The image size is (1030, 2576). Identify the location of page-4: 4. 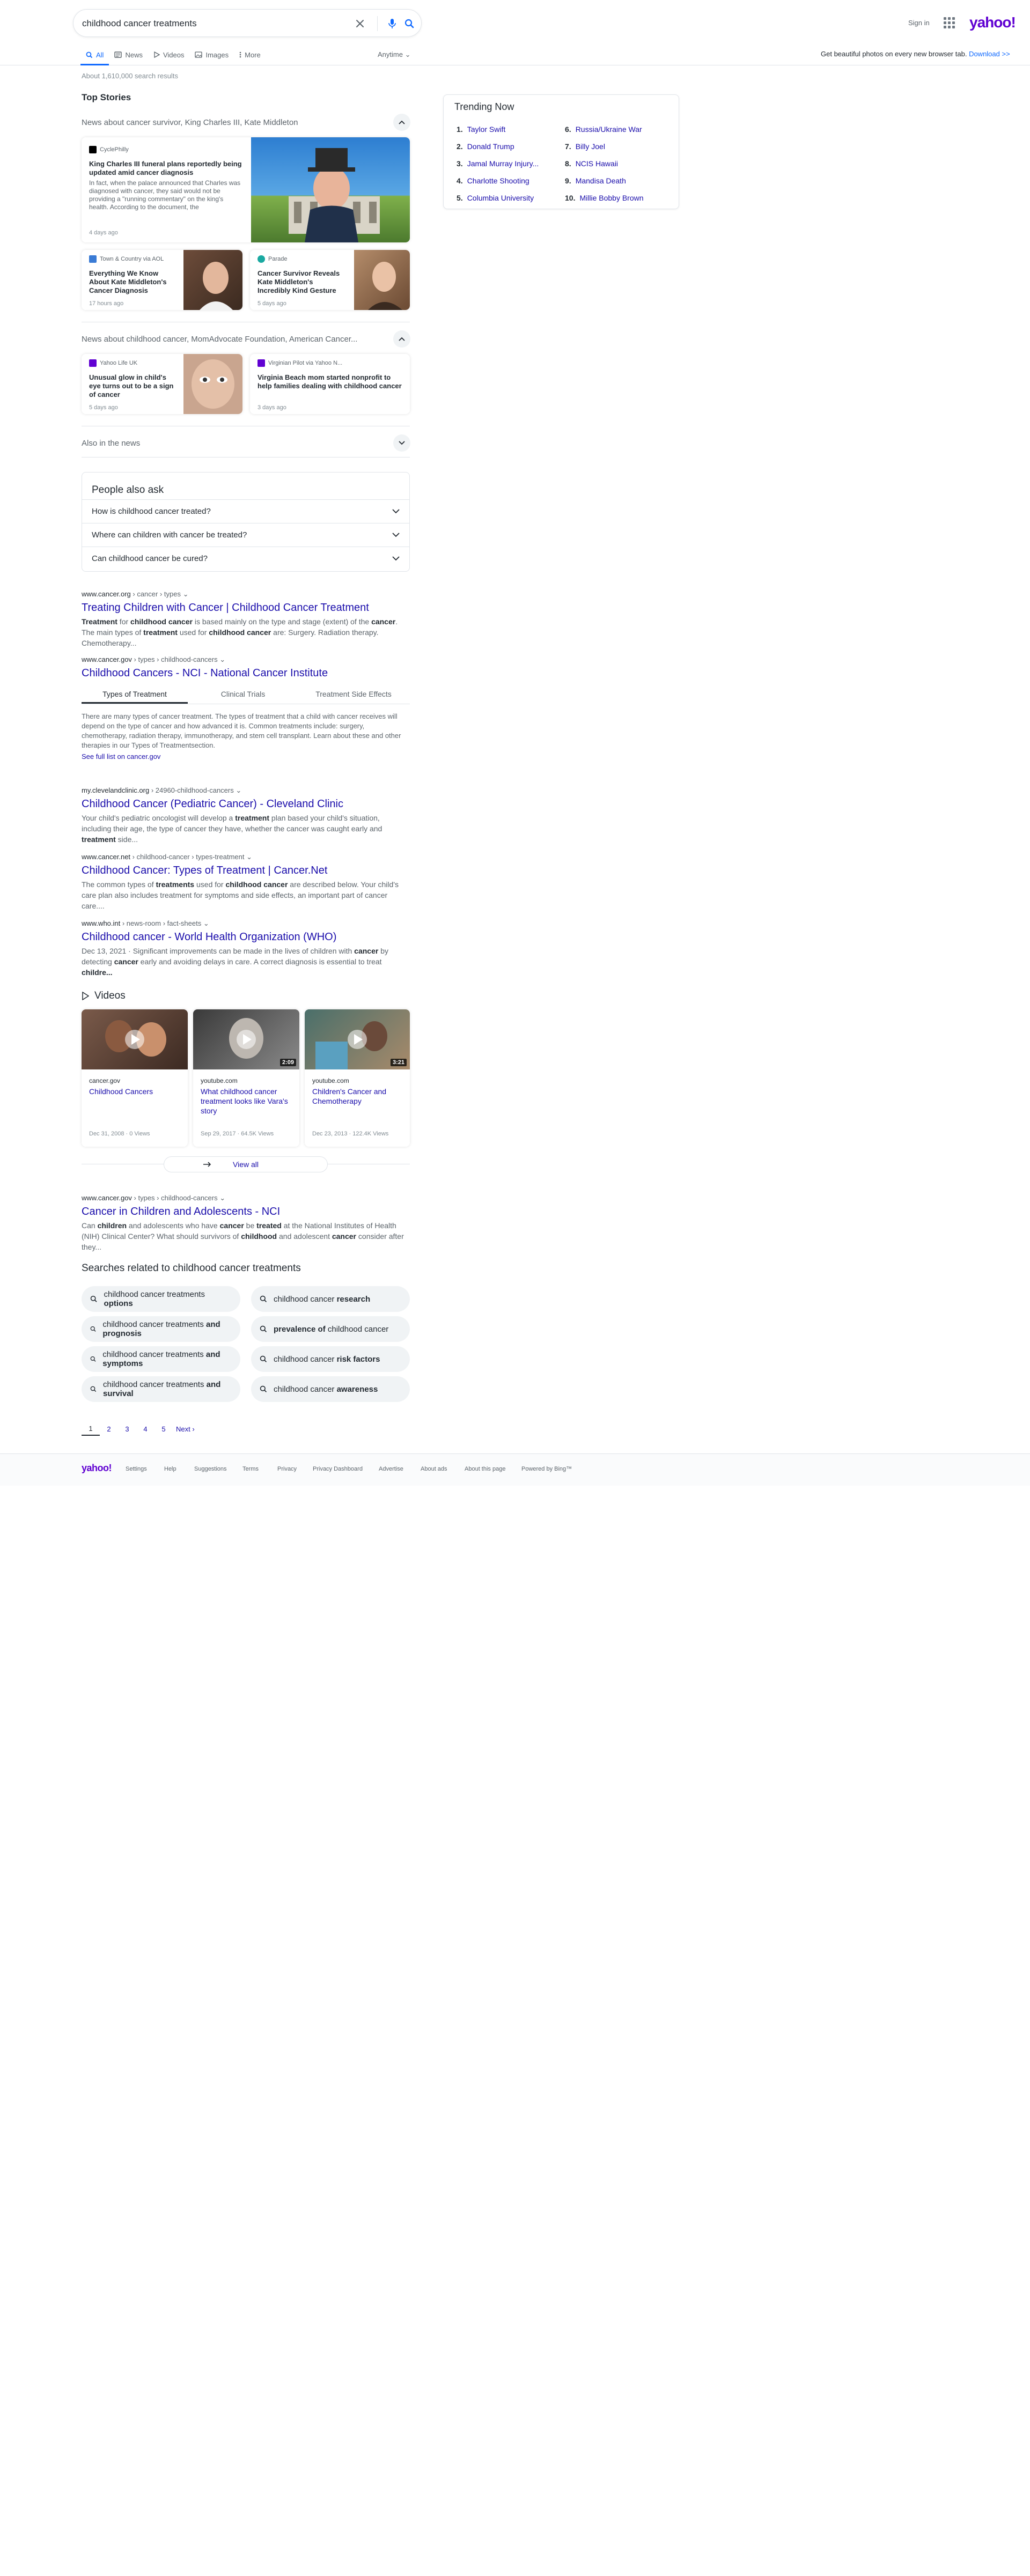
(145, 1430).